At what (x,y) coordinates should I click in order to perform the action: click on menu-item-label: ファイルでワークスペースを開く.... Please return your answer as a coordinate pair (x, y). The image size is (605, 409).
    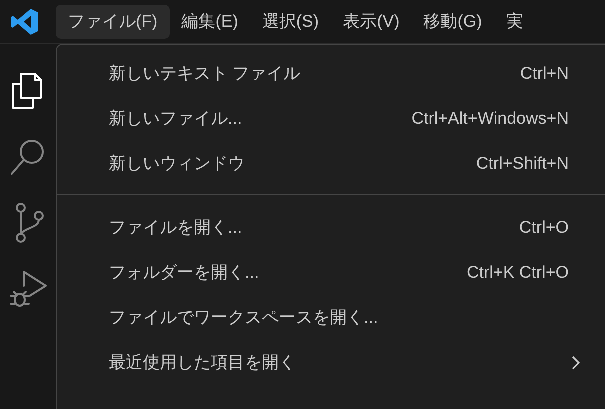
    Looking at the image, I should click on (243, 317).